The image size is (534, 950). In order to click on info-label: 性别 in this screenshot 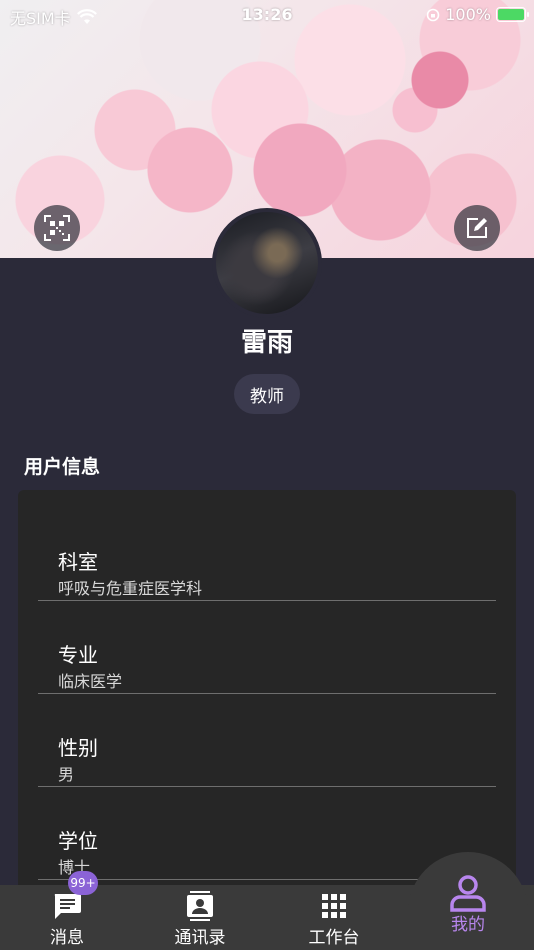, I will do `click(78, 748)`.